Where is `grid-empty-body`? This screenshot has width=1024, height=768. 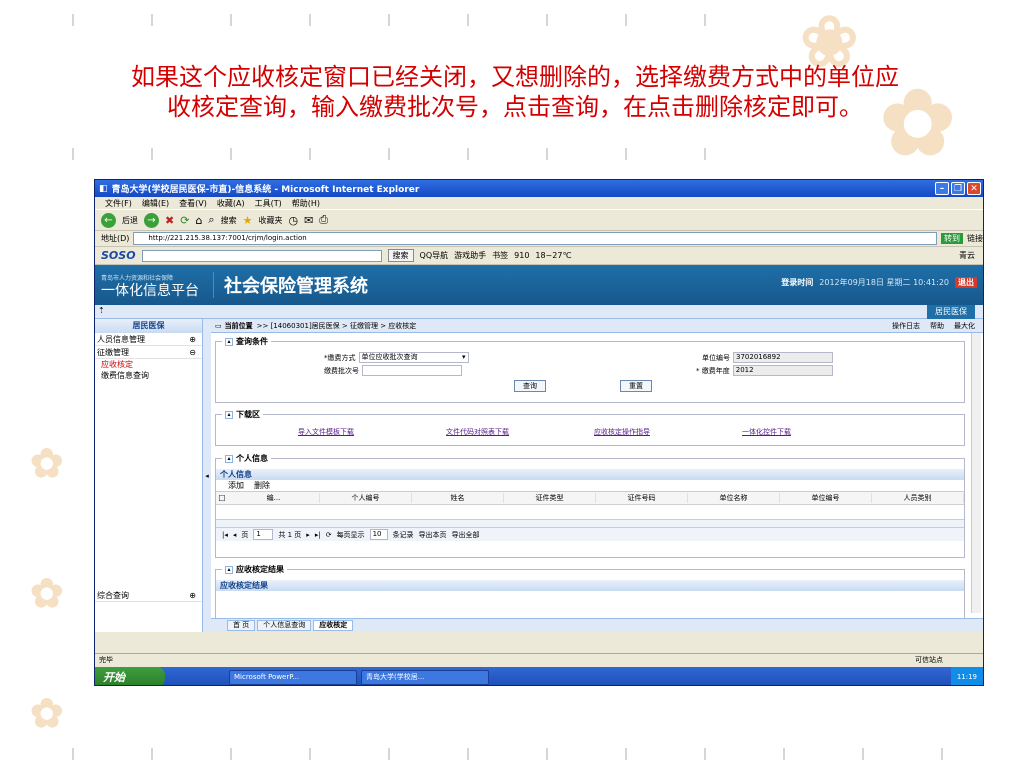 grid-empty-body is located at coordinates (590, 512).